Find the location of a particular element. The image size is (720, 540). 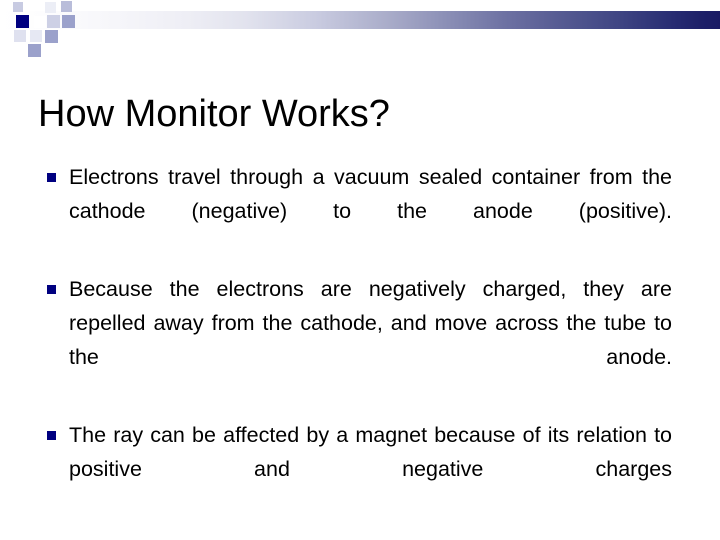

slide-header-decoration is located at coordinates (360, 28).